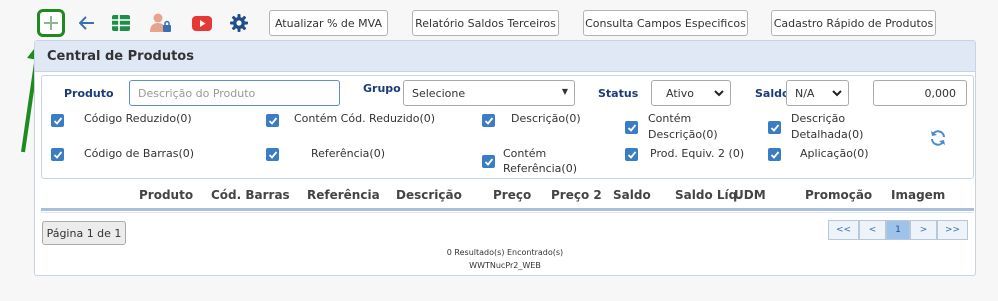  I want to click on table-divider-light, so click(507, 212).